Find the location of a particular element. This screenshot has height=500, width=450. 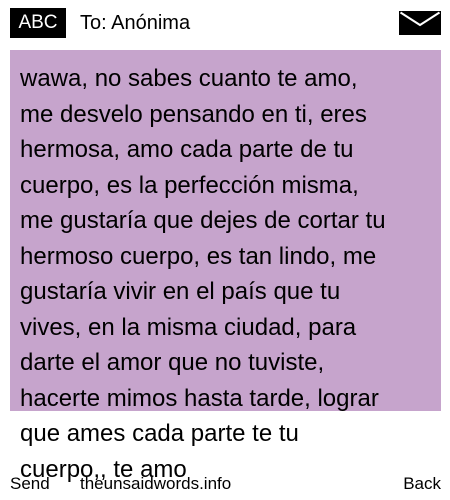

site-credit-label: theunsaidwords.info is located at coordinates (156, 483).